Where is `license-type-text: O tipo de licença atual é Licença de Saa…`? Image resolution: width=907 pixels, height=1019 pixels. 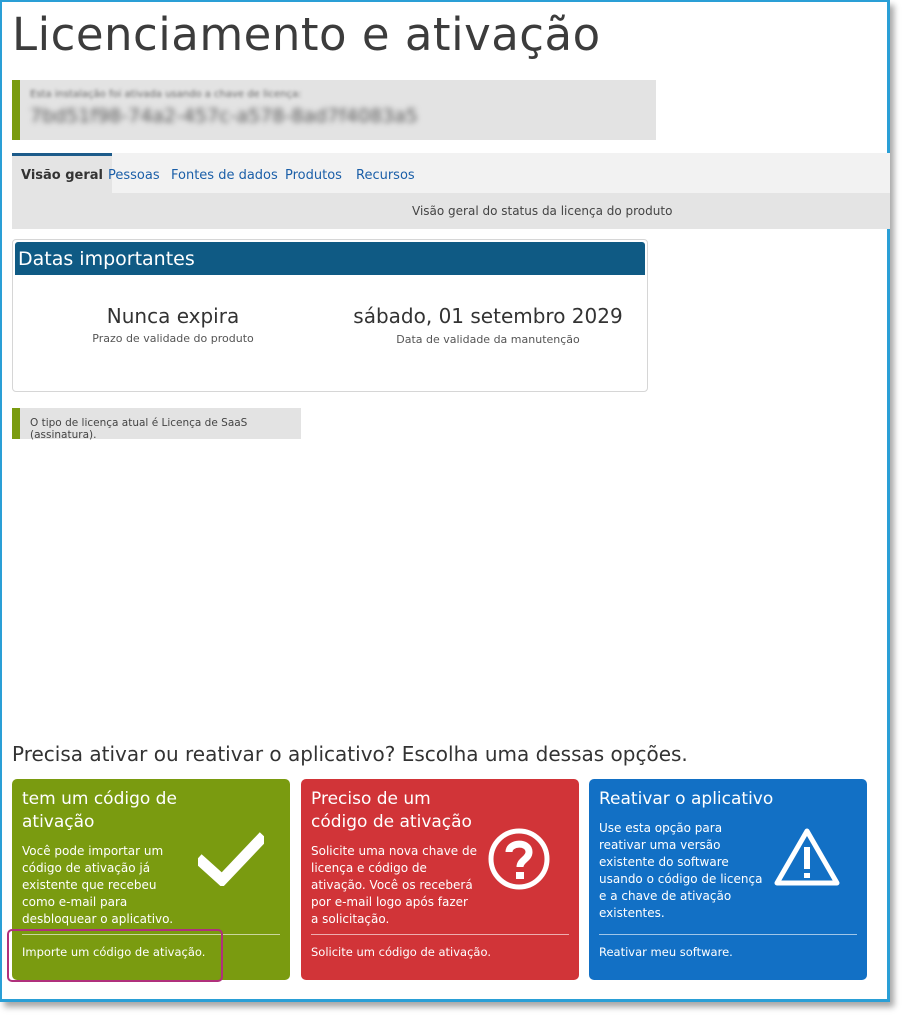
license-type-text: O tipo de licença atual é Licença de Saa… is located at coordinates (139, 429).